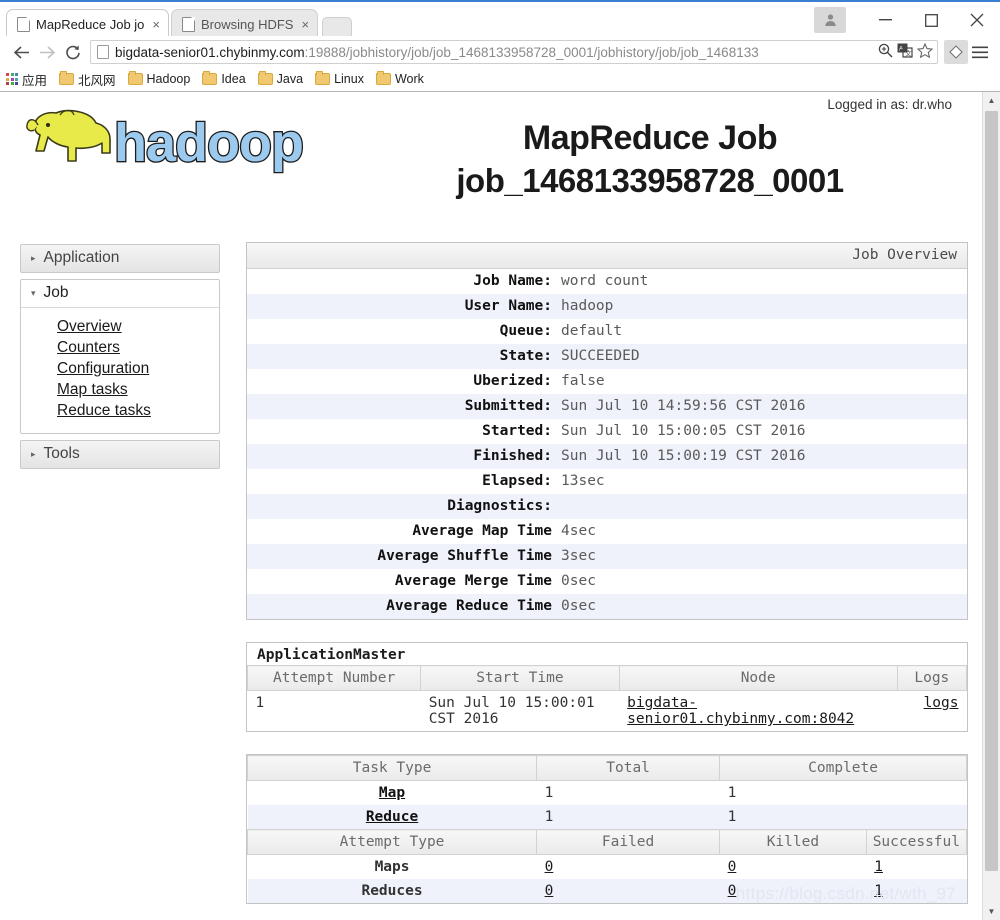 The height and width of the screenshot is (920, 1000). I want to click on reload-icon, so click(73, 52).